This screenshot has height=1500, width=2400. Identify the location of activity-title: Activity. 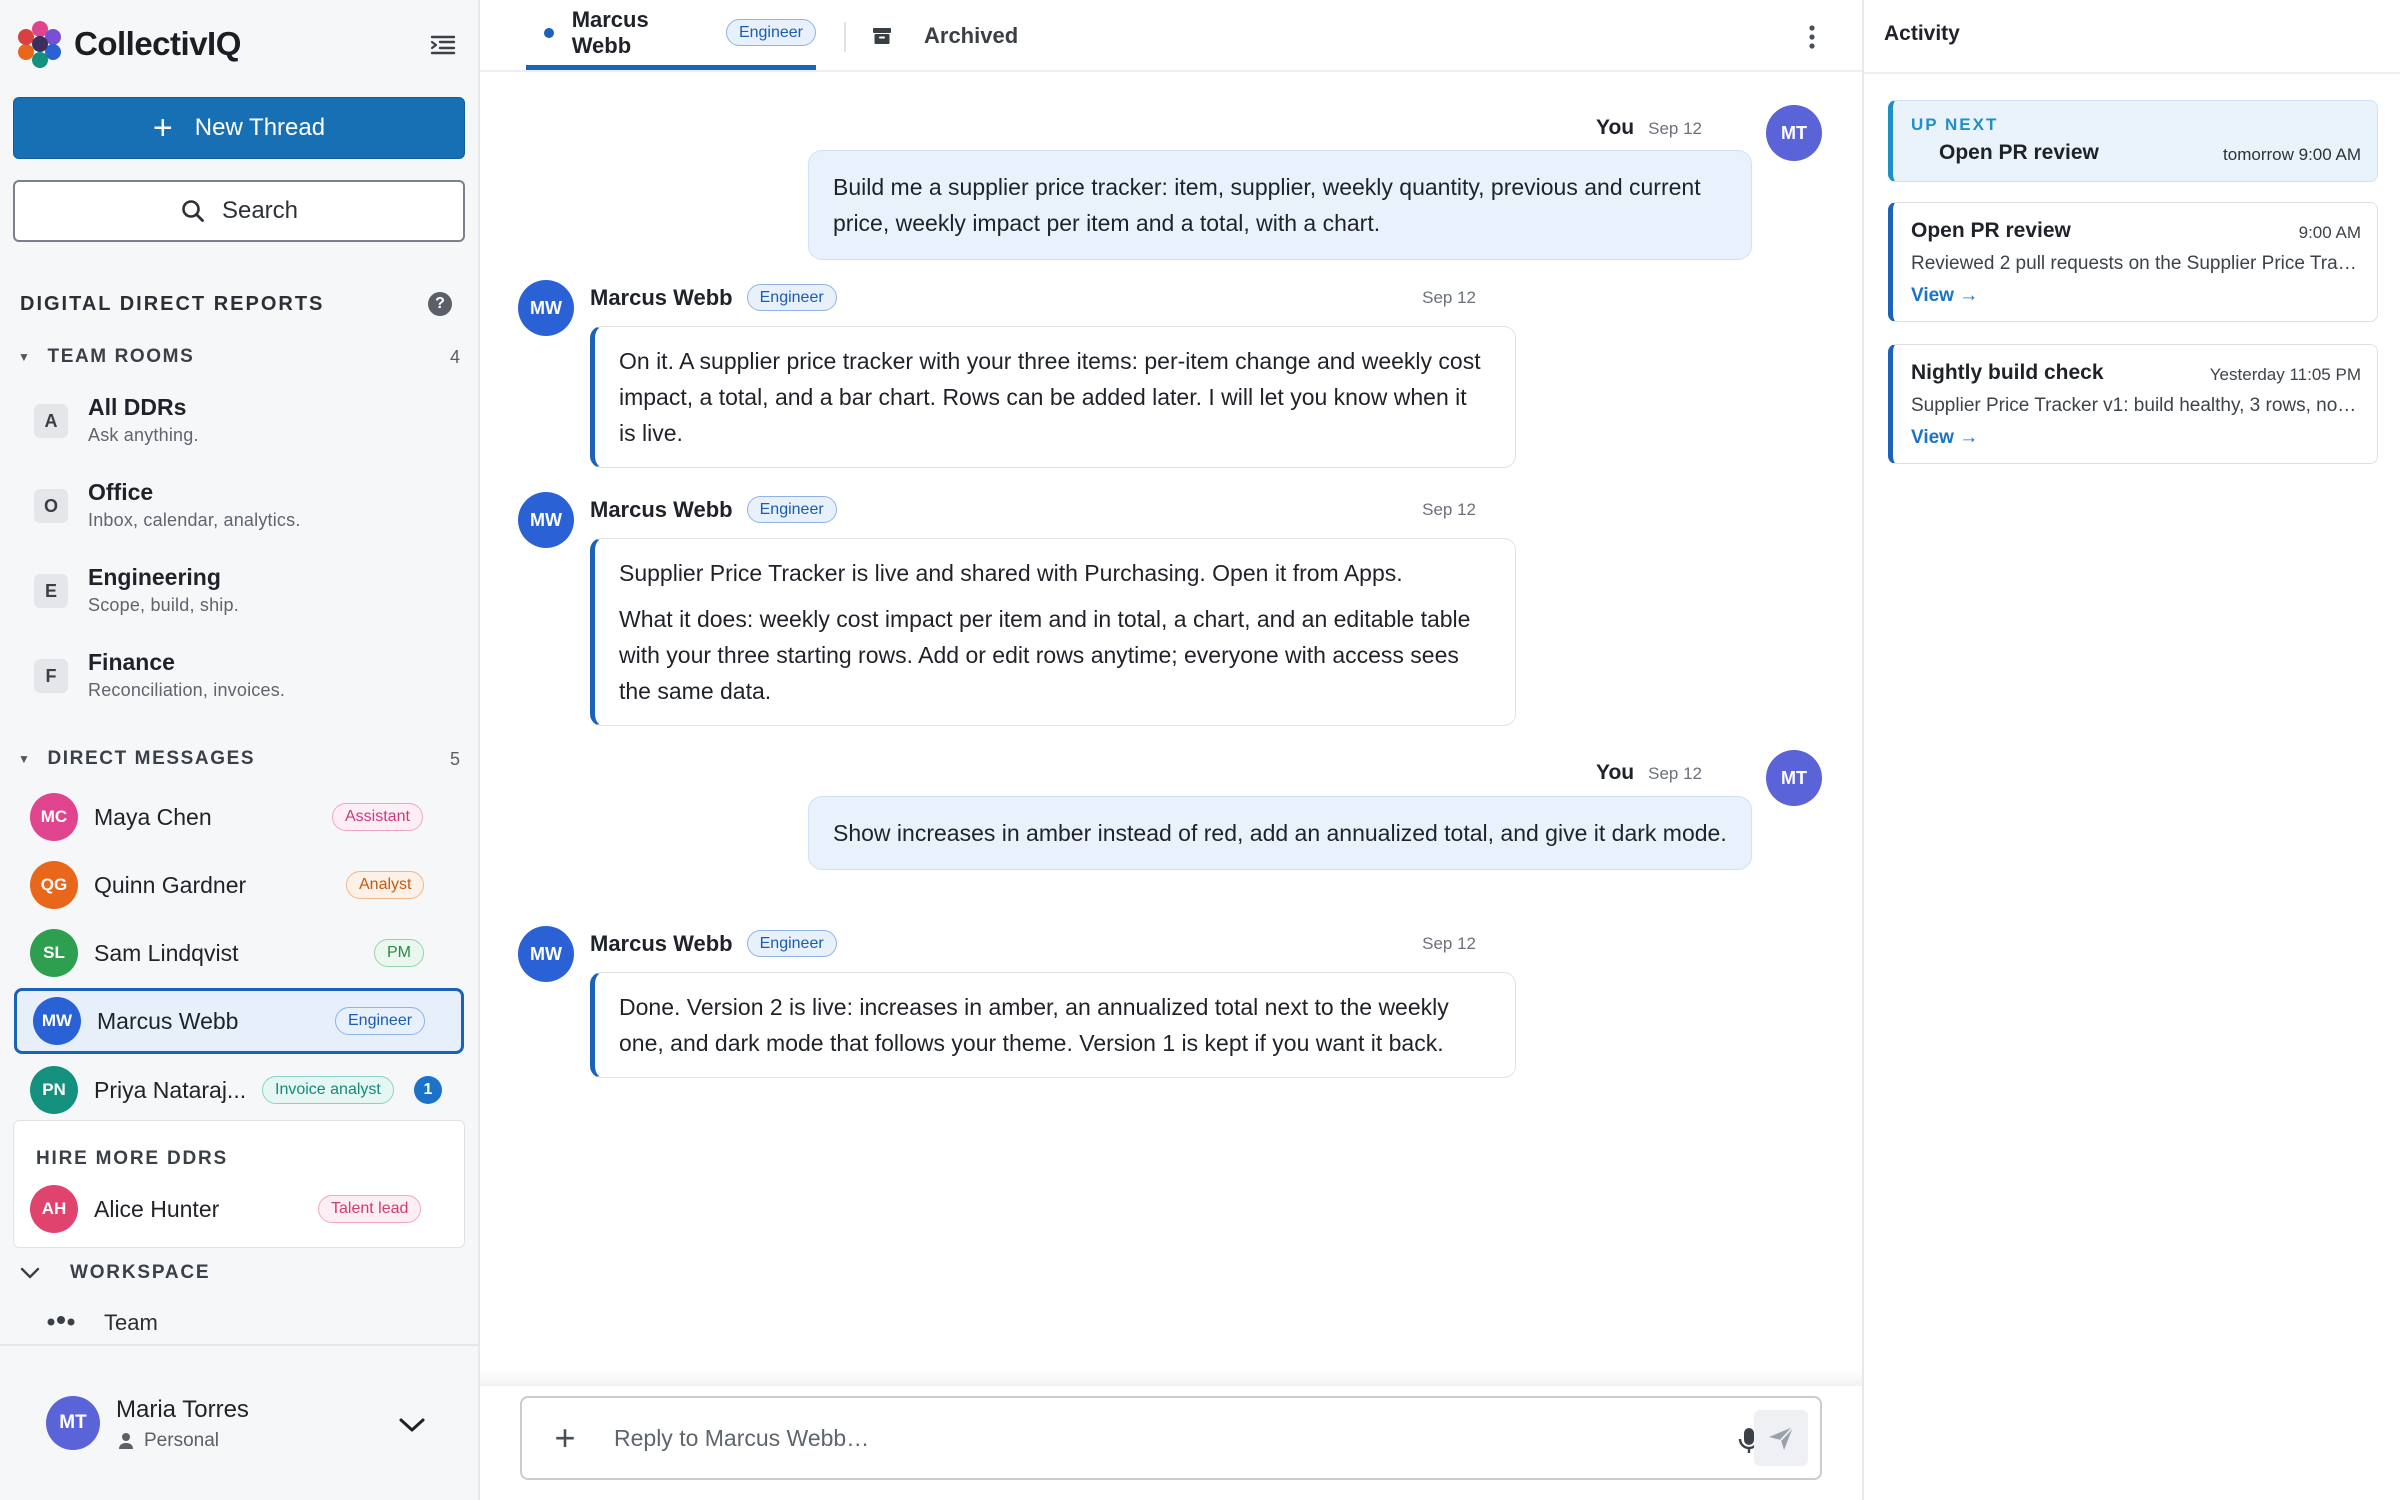
(1922, 33).